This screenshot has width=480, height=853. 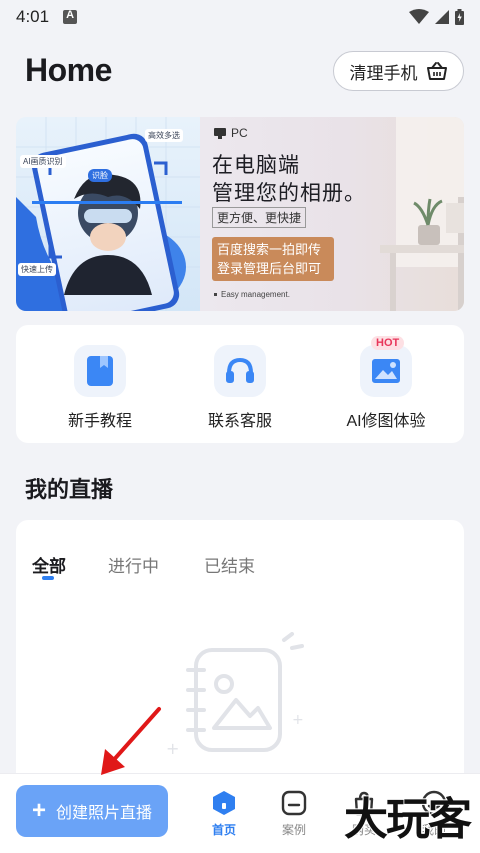 What do you see at coordinates (293, 830) in the screenshot?
I see `nav-label-case: 案例` at bounding box center [293, 830].